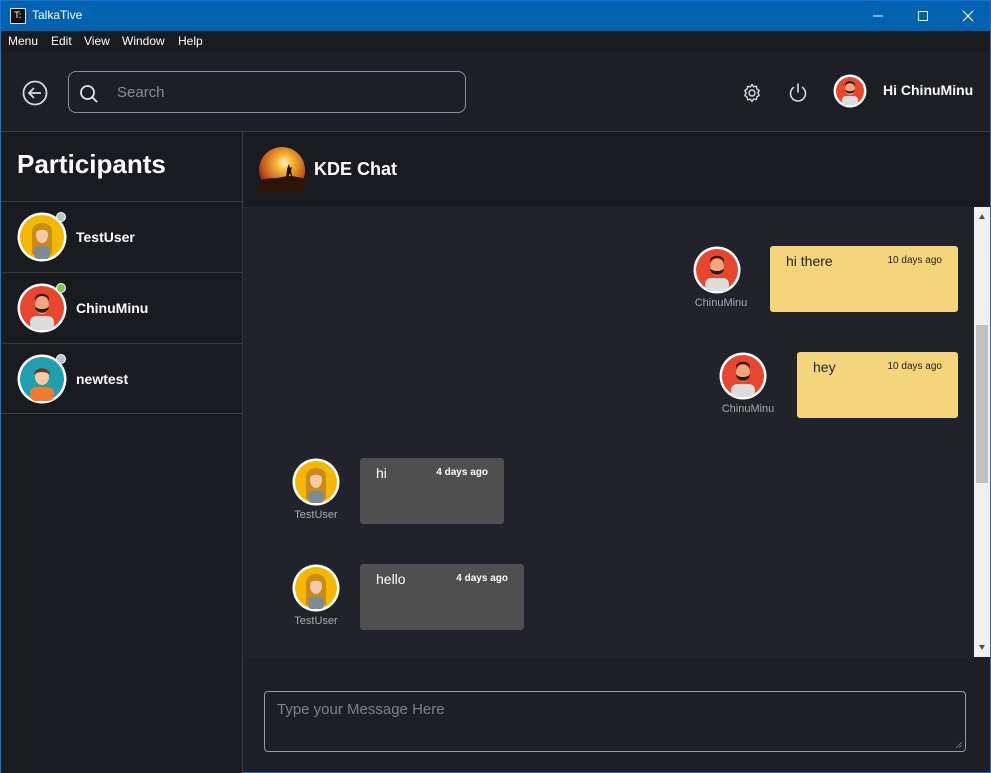  I want to click on participant-item-testuser: TestUser, so click(121, 236).